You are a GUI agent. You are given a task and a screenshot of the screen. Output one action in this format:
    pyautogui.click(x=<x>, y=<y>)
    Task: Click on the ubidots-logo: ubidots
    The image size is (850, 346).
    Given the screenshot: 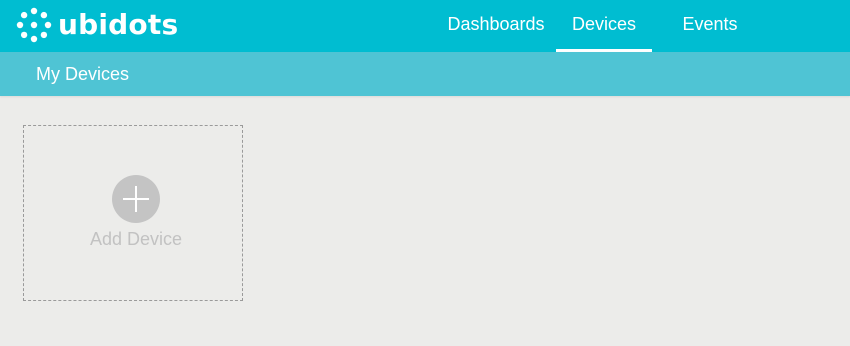 What is the action you would take?
    pyautogui.click(x=97, y=25)
    